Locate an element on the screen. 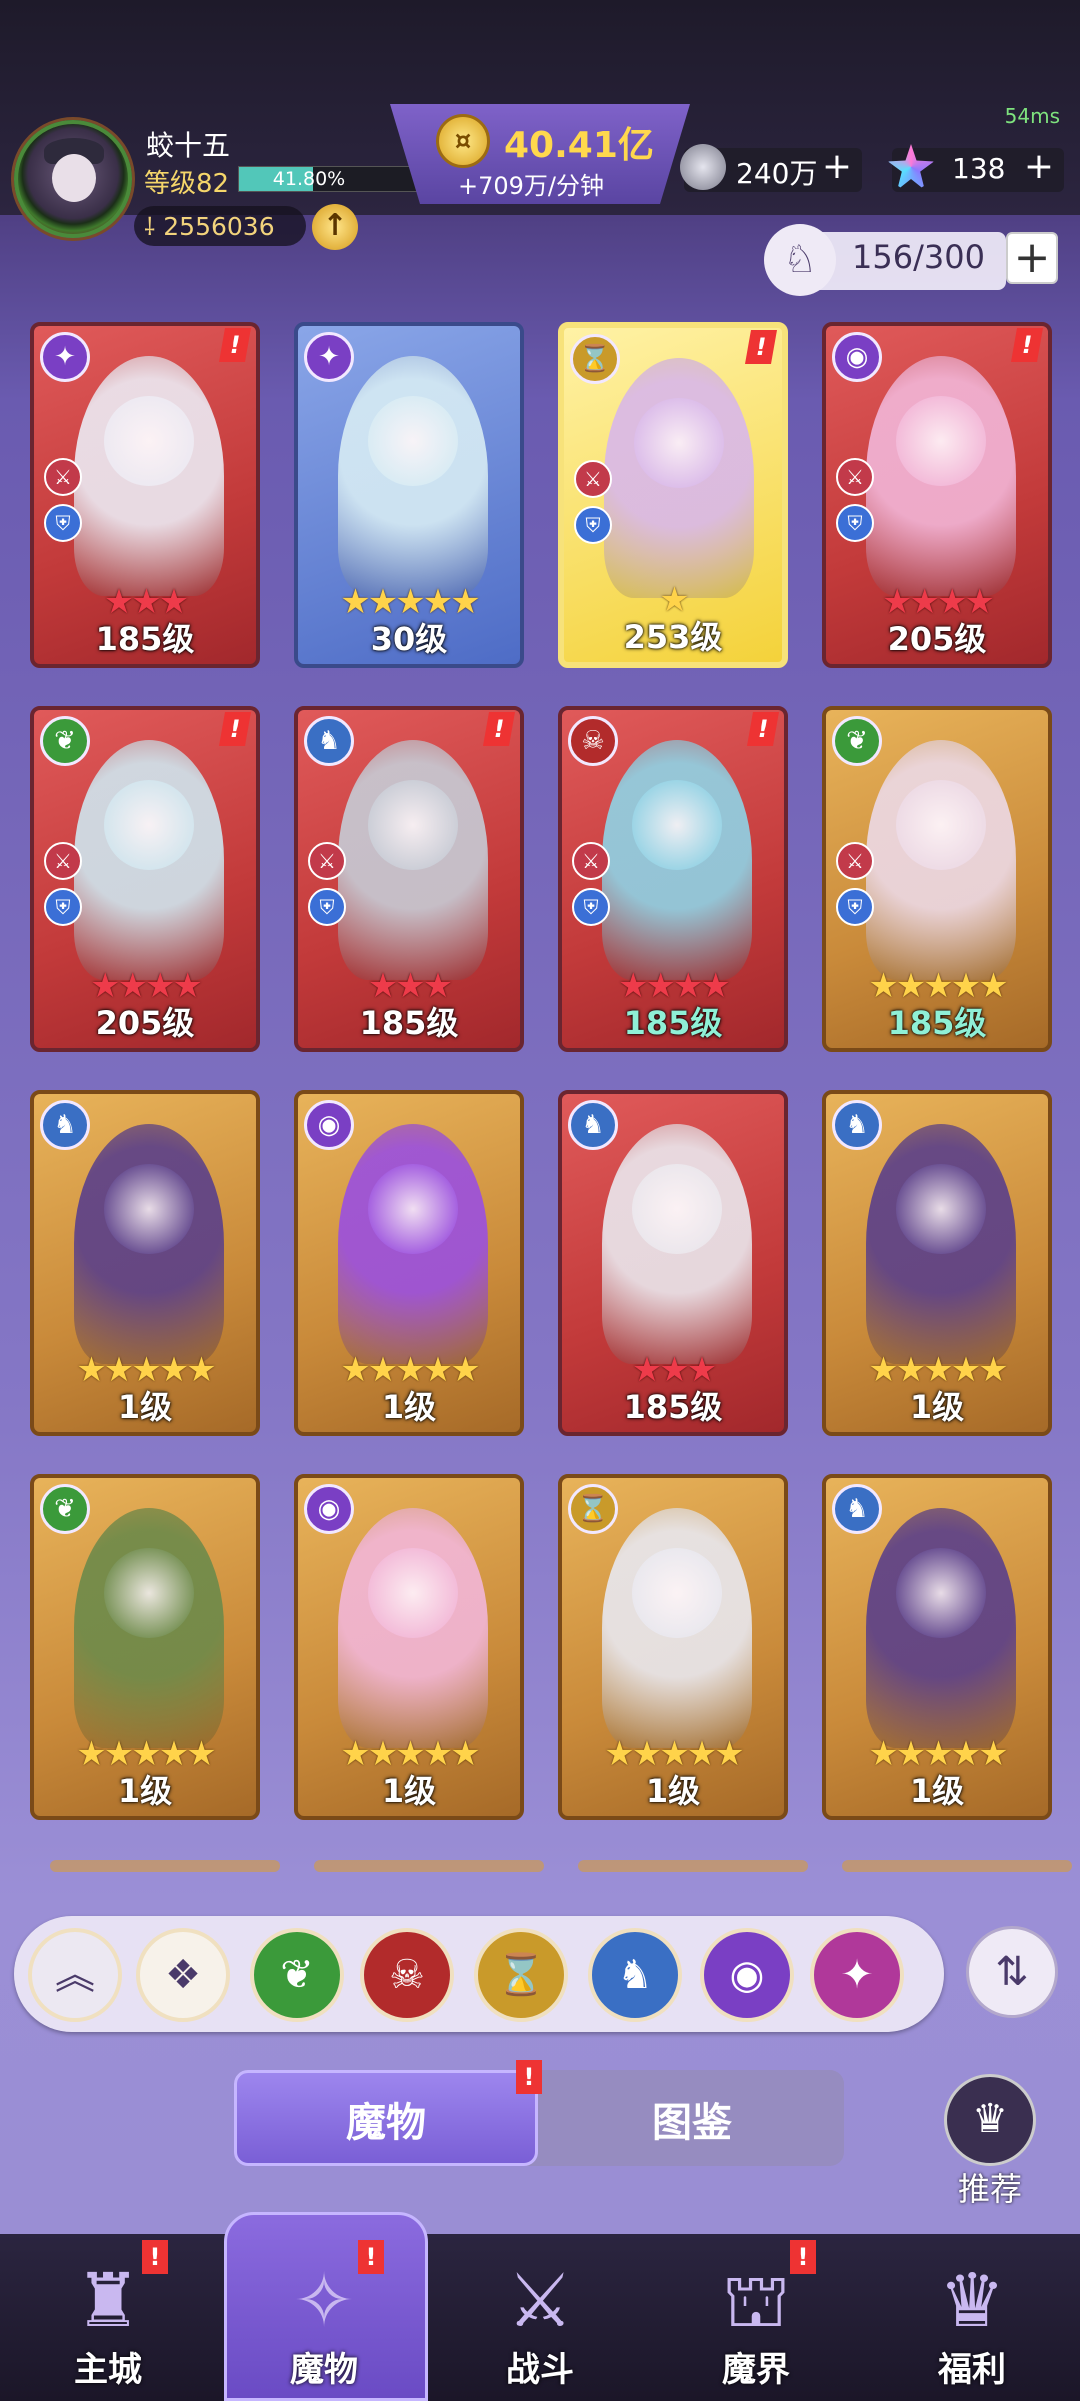 Image resolution: width=1080 pixels, height=2401 pixels. sword-icon: ⸸ is located at coordinates (150, 226).